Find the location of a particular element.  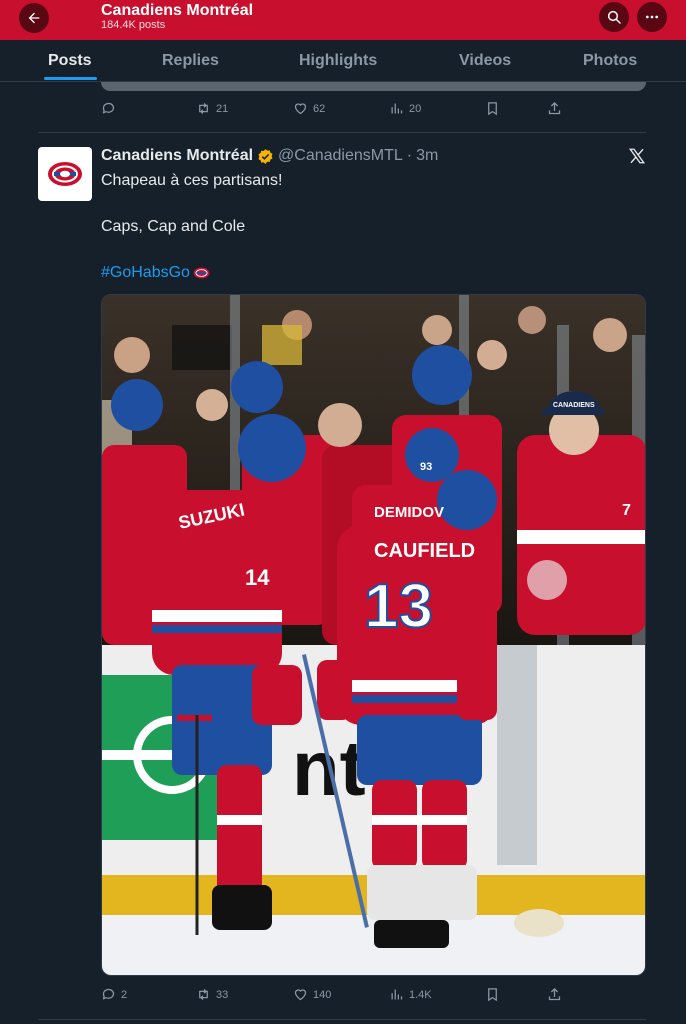

arrow-left-icon is located at coordinates (34, 18).